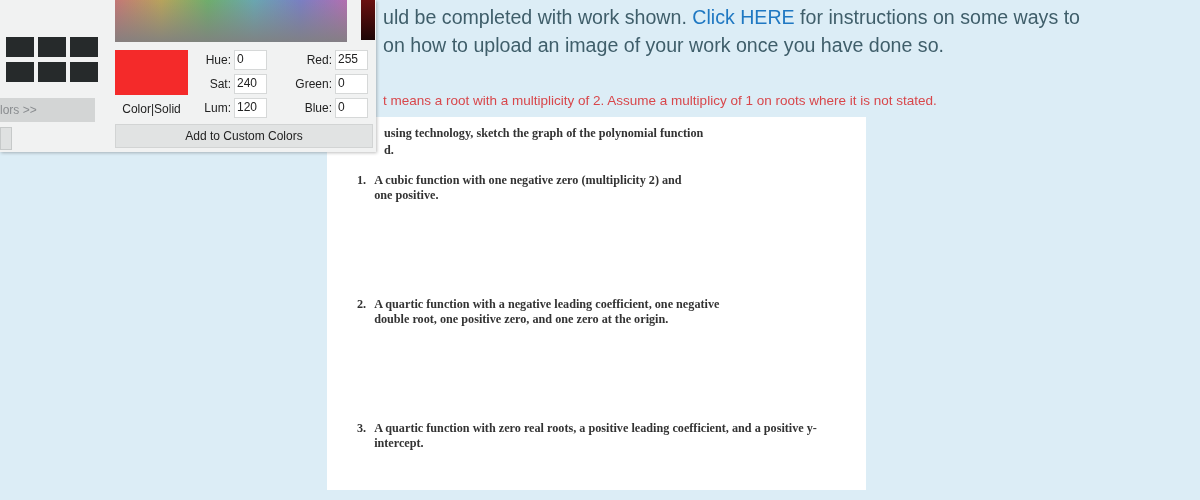 The image size is (1200, 500). Describe the element at coordinates (660, 100) in the screenshot. I see `note-text: t means a root with a multiplicity of 2. Assume a multiplicy of 1 on roots where it is not stated.` at that location.